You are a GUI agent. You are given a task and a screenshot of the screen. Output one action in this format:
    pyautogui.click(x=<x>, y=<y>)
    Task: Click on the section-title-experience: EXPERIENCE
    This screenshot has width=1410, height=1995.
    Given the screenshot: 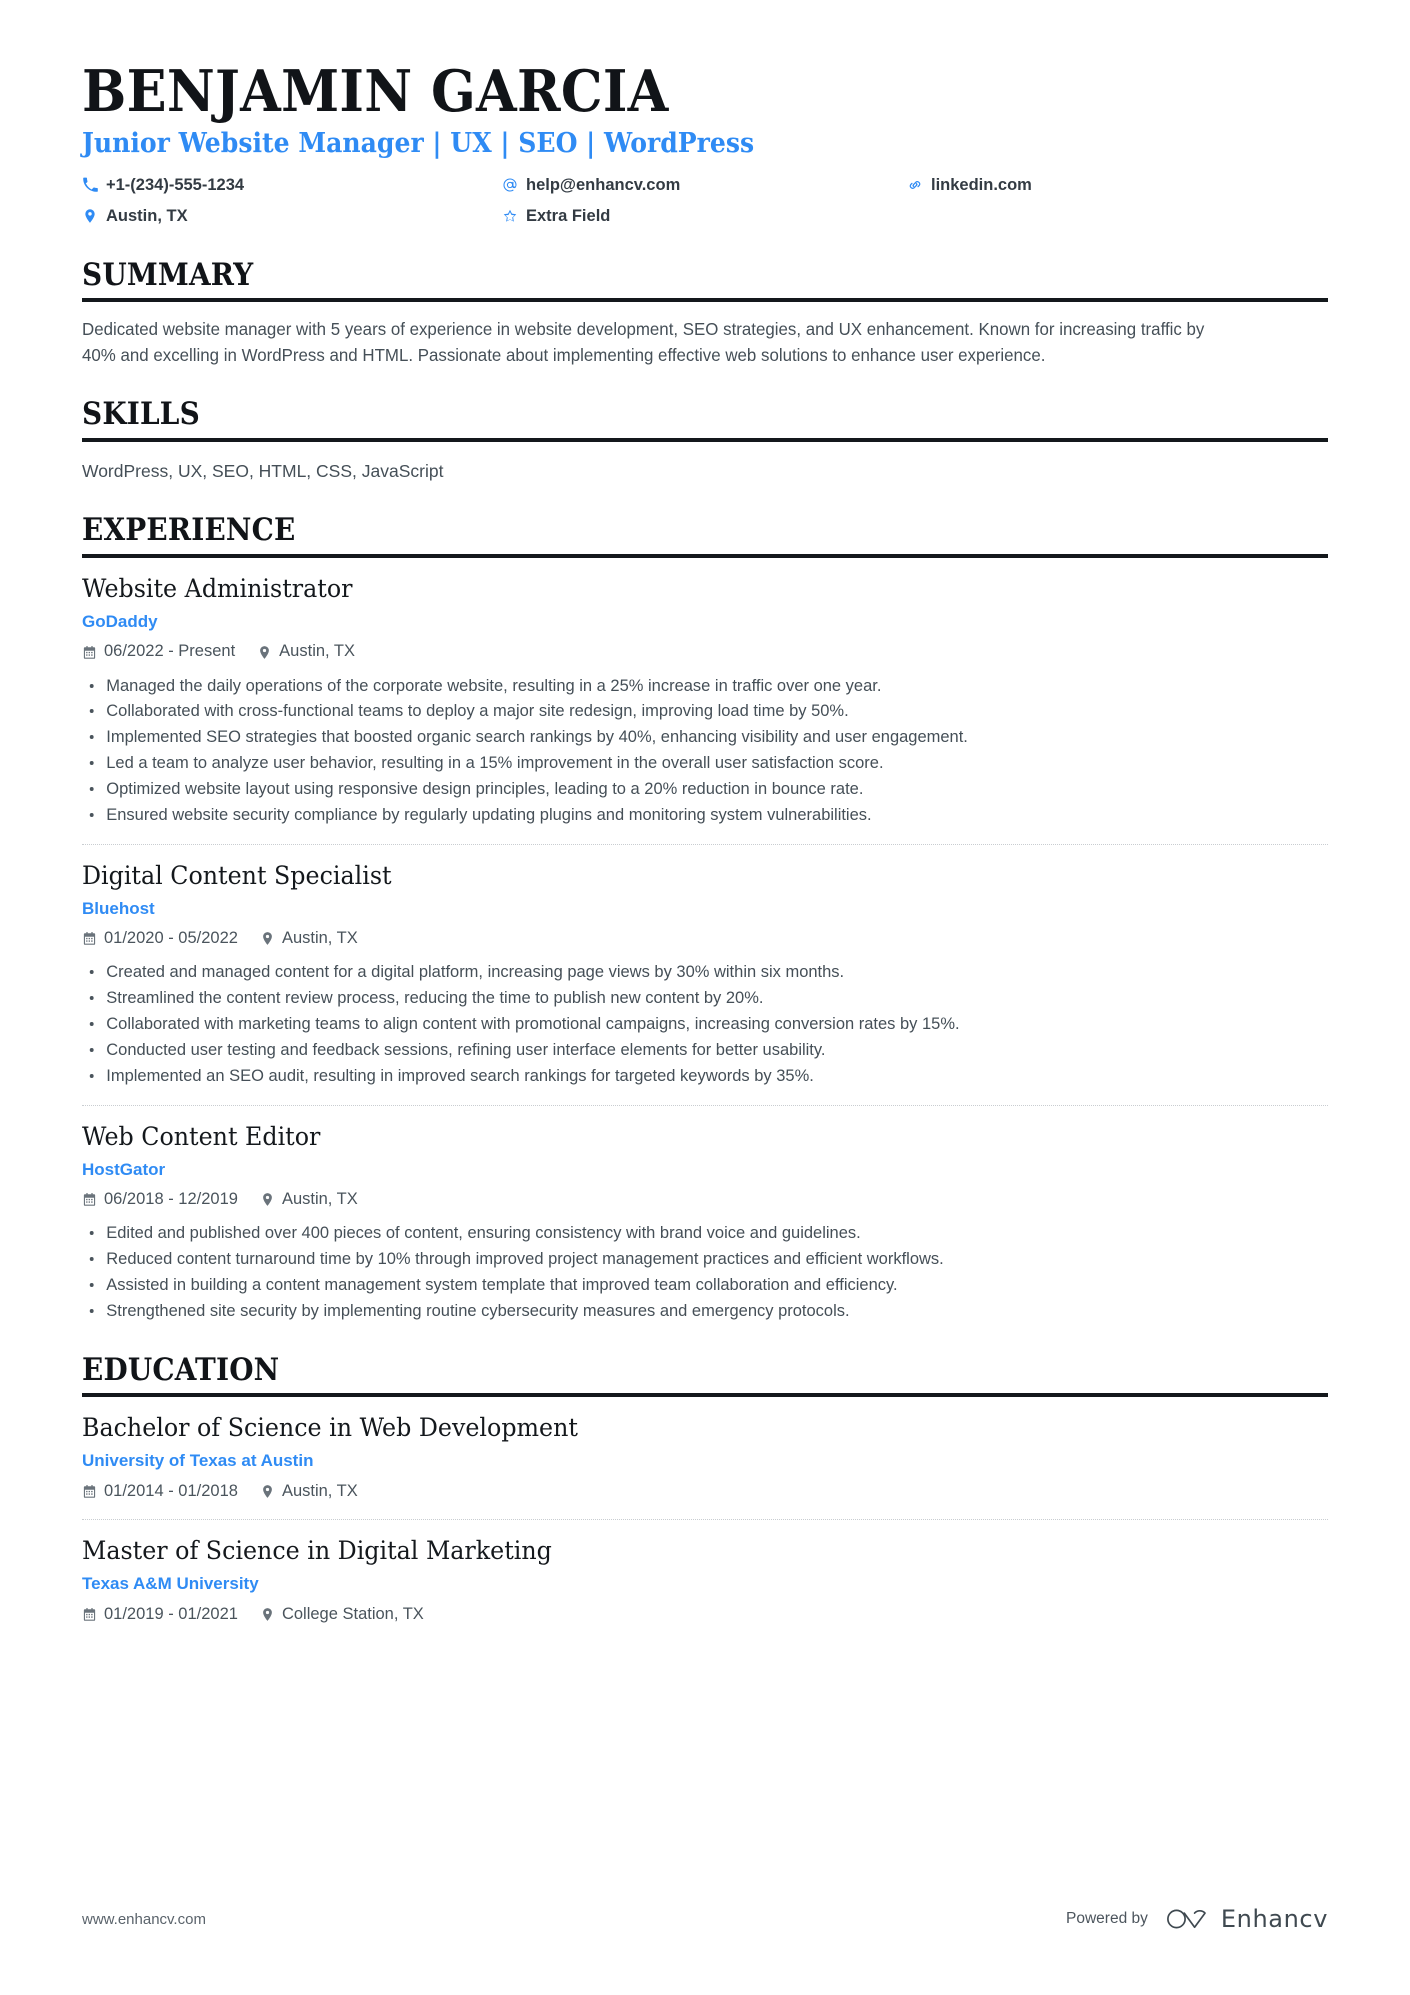 What is the action you would take?
    pyautogui.click(x=189, y=530)
    